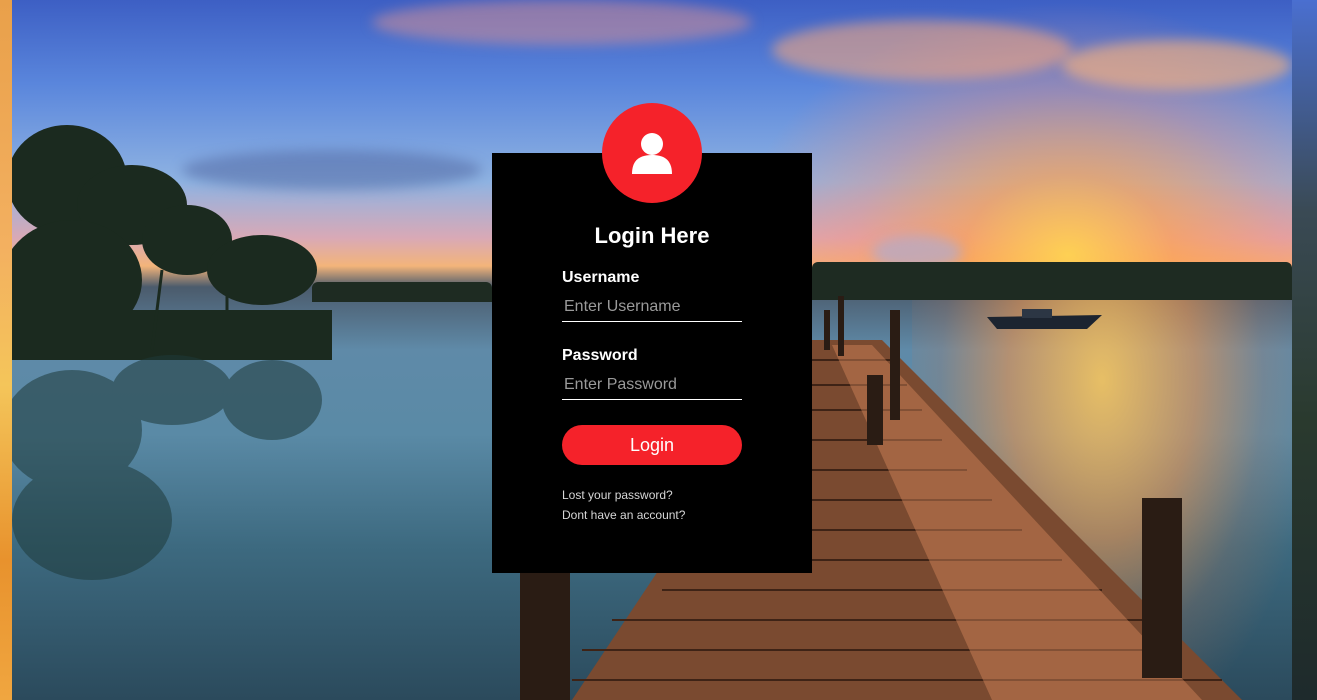 The width and height of the screenshot is (1317, 700). I want to click on password-input, so click(652, 385).